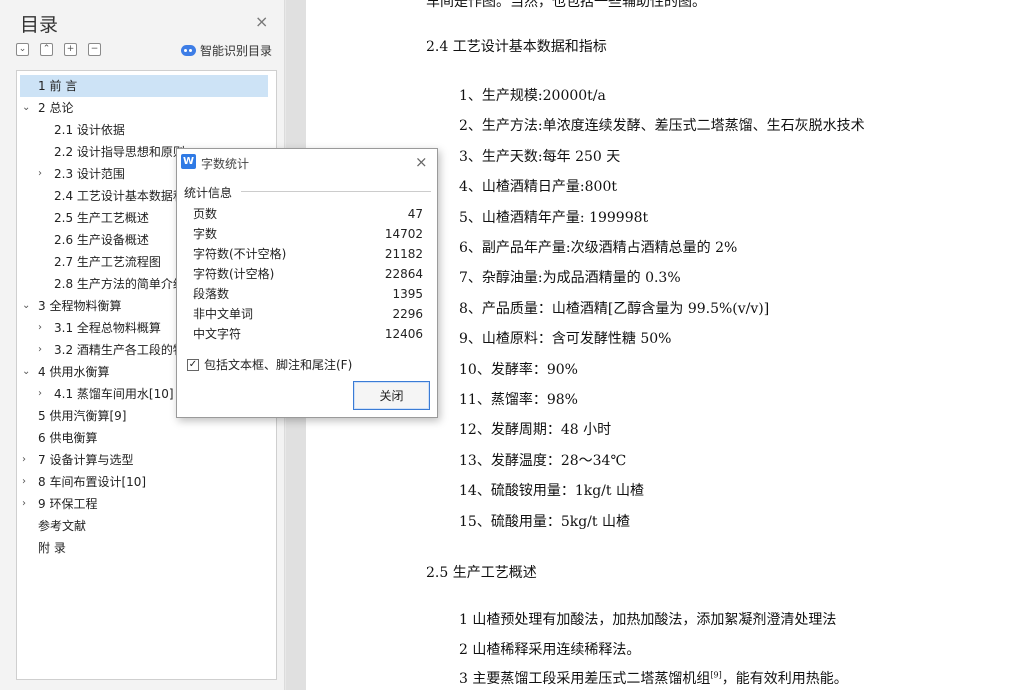  I want to click on toc-item-label: 2.1 设计依据, so click(89, 130).